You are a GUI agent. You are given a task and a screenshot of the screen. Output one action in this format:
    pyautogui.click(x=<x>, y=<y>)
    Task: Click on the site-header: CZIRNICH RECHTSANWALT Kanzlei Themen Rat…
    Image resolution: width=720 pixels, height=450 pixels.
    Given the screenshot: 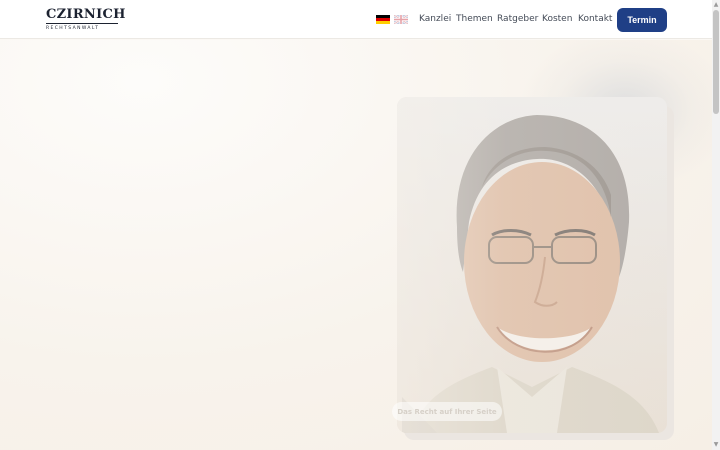 What is the action you would take?
    pyautogui.click(x=356, y=19)
    